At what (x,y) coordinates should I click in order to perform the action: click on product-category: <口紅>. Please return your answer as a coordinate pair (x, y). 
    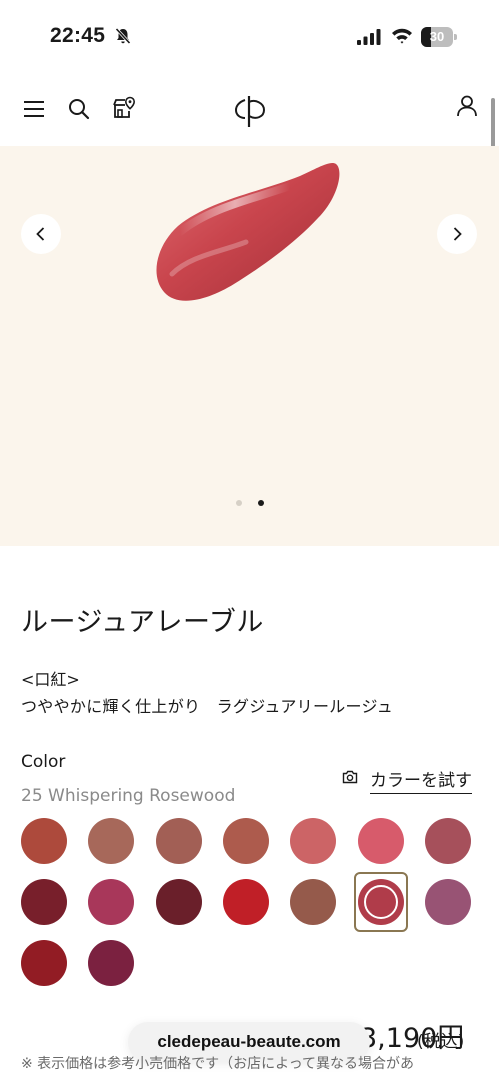
    Looking at the image, I should click on (50, 679).